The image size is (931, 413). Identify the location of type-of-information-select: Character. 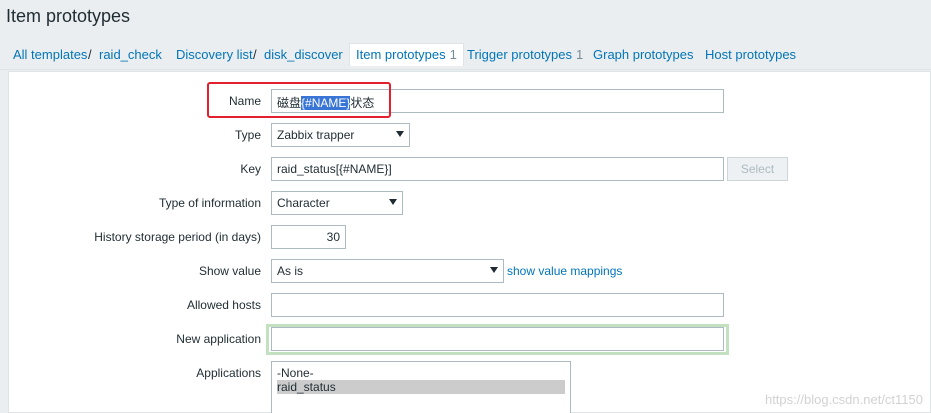
(337, 203).